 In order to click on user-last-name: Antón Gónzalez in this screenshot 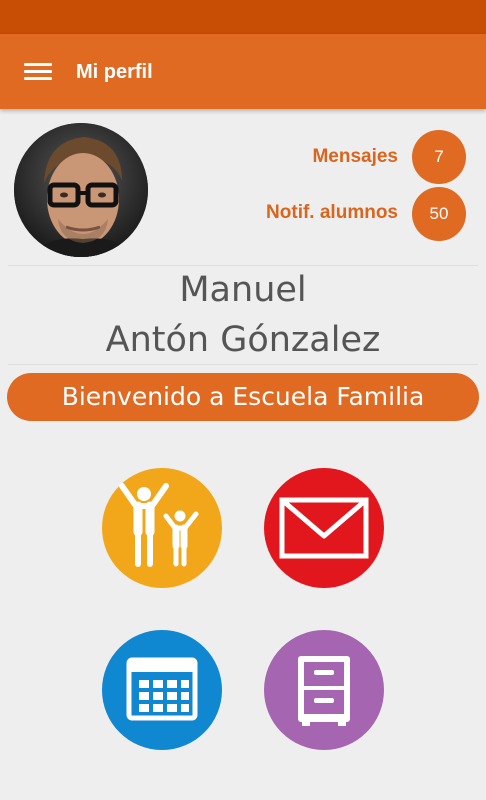, I will do `click(243, 340)`.